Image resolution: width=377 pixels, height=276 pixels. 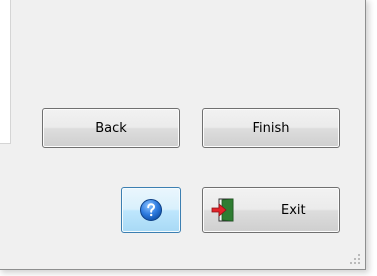 I want to click on content-panel, so click(x=5, y=72).